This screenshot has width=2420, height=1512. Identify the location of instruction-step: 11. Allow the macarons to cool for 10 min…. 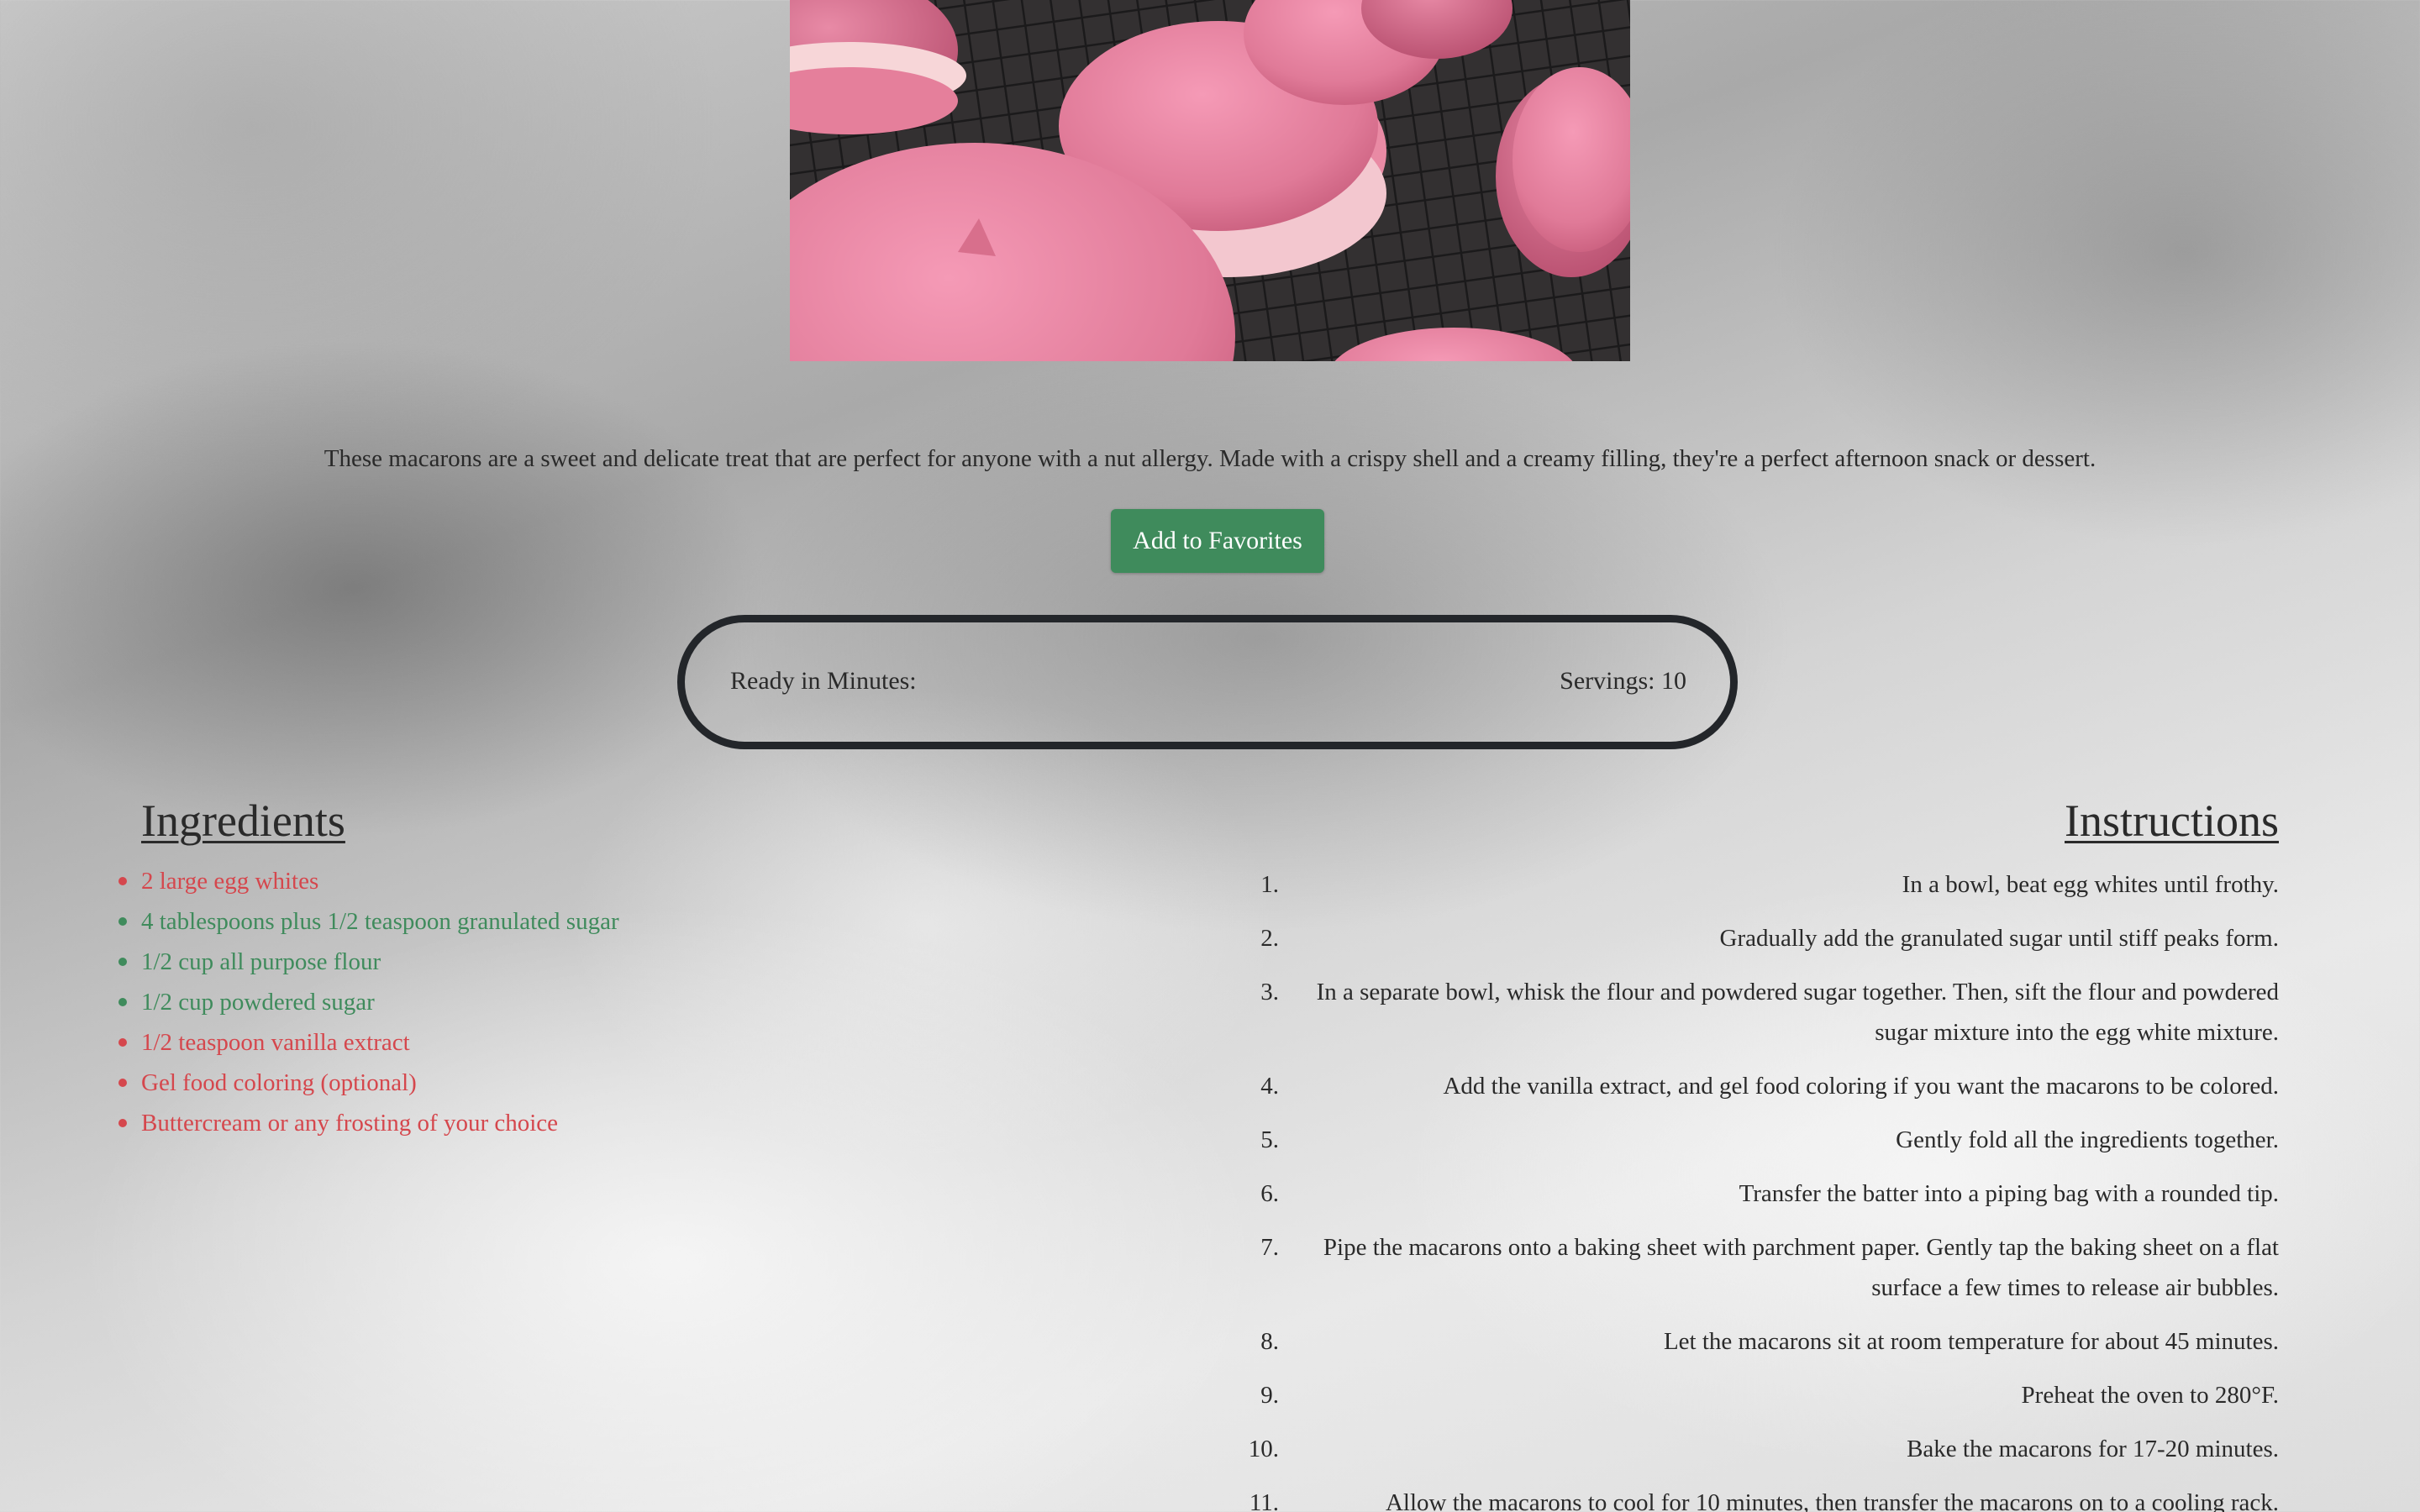
(1761, 1497).